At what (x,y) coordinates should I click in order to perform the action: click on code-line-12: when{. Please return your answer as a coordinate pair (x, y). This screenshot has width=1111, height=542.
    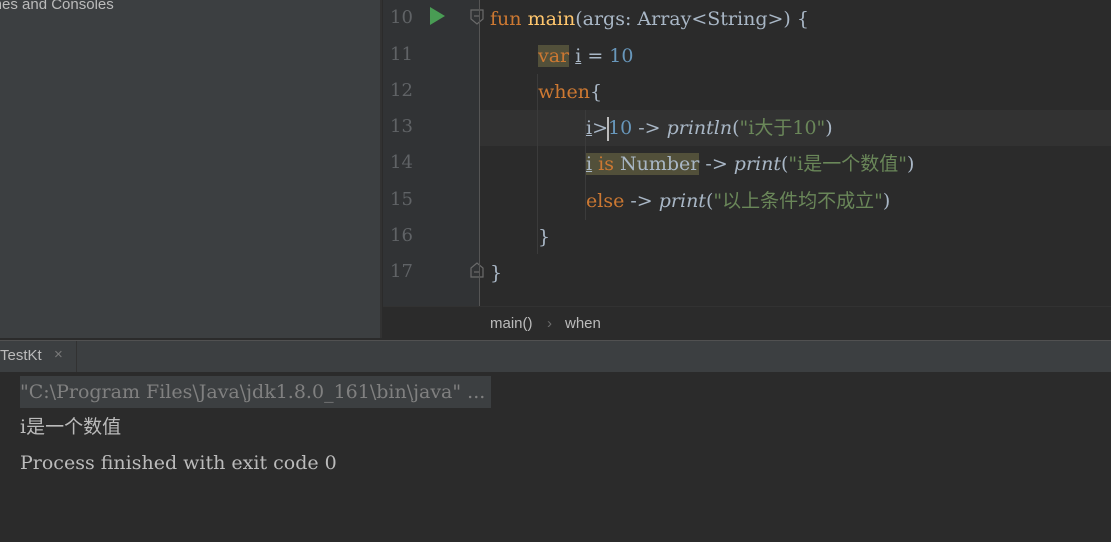
    Looking at the image, I should click on (570, 92).